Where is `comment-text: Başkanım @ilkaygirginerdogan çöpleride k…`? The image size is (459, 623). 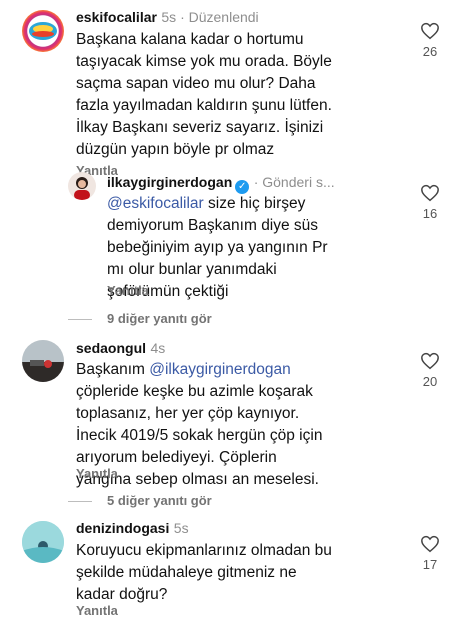 comment-text: Başkanım @ilkaygirginerdogan çöpleride k… is located at coordinates (236, 425).